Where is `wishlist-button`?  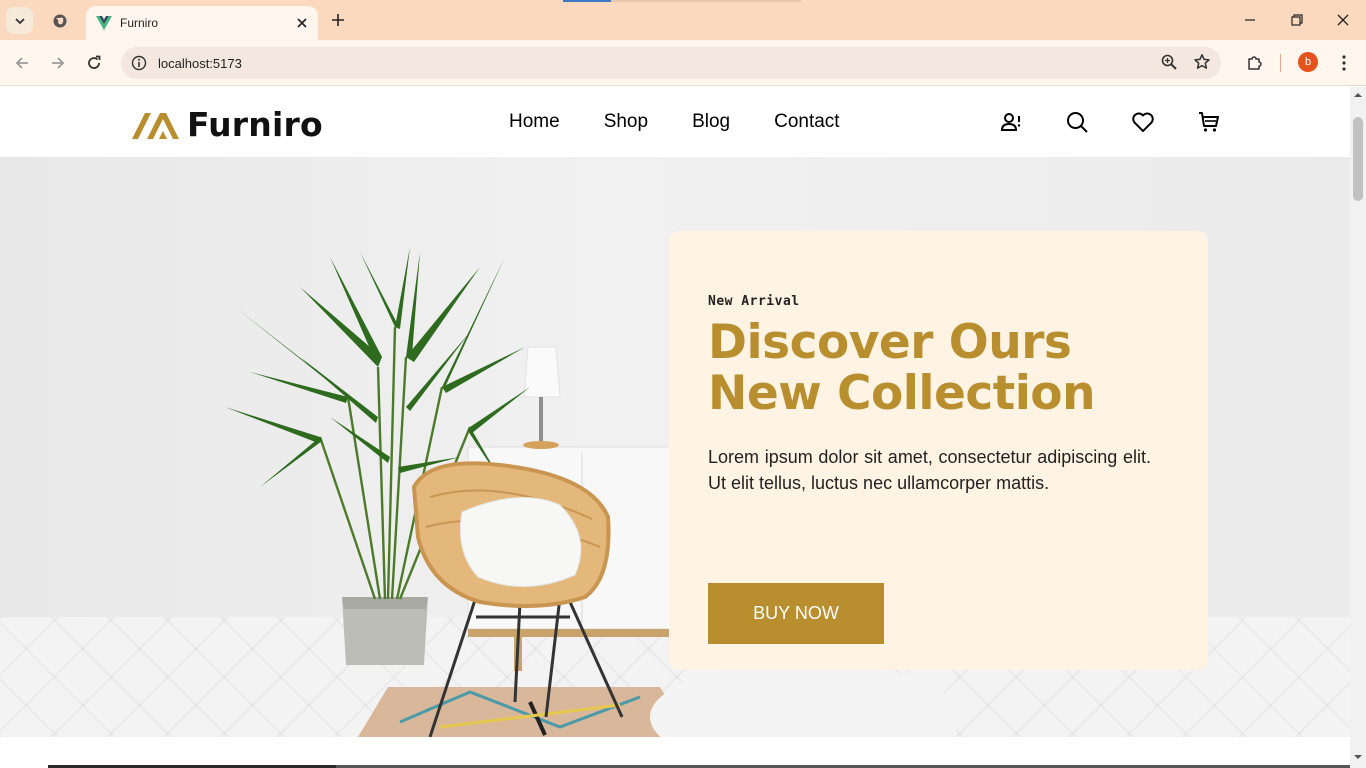
wishlist-button is located at coordinates (1143, 122).